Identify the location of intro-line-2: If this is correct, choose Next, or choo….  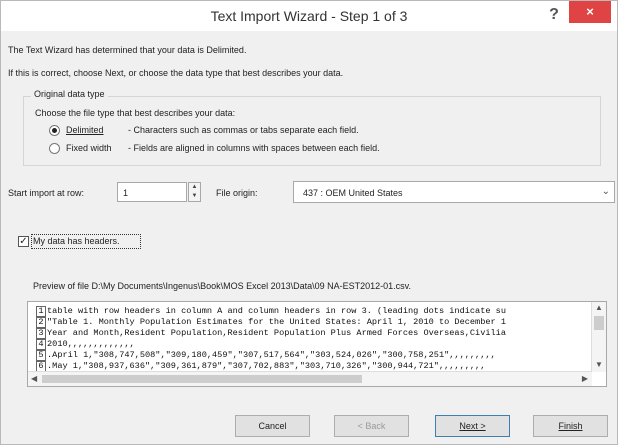
(176, 73).